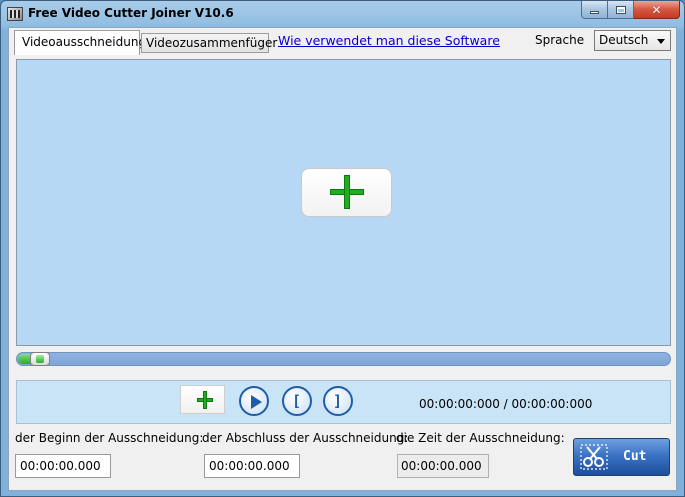 The image size is (685, 497). Describe the element at coordinates (63, 466) in the screenshot. I see `start-time-input` at that location.